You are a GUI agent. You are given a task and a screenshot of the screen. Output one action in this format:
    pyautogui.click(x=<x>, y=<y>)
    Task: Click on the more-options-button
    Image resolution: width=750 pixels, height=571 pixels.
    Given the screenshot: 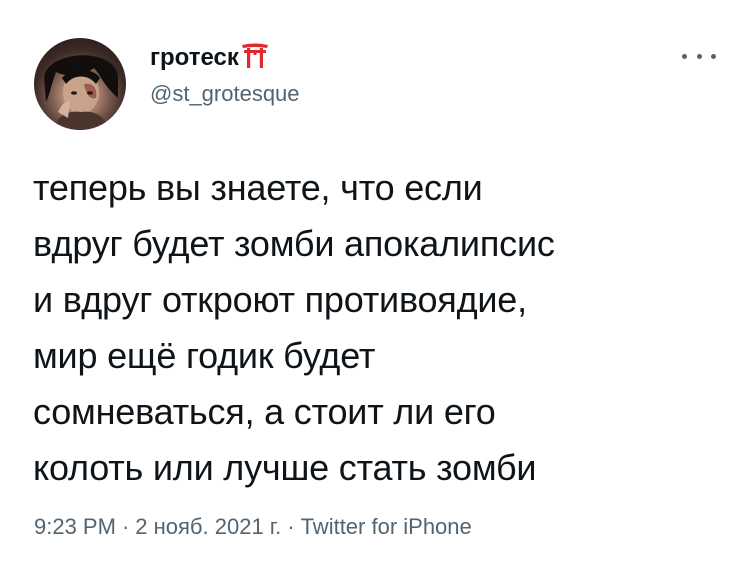 What is the action you would take?
    pyautogui.click(x=699, y=56)
    